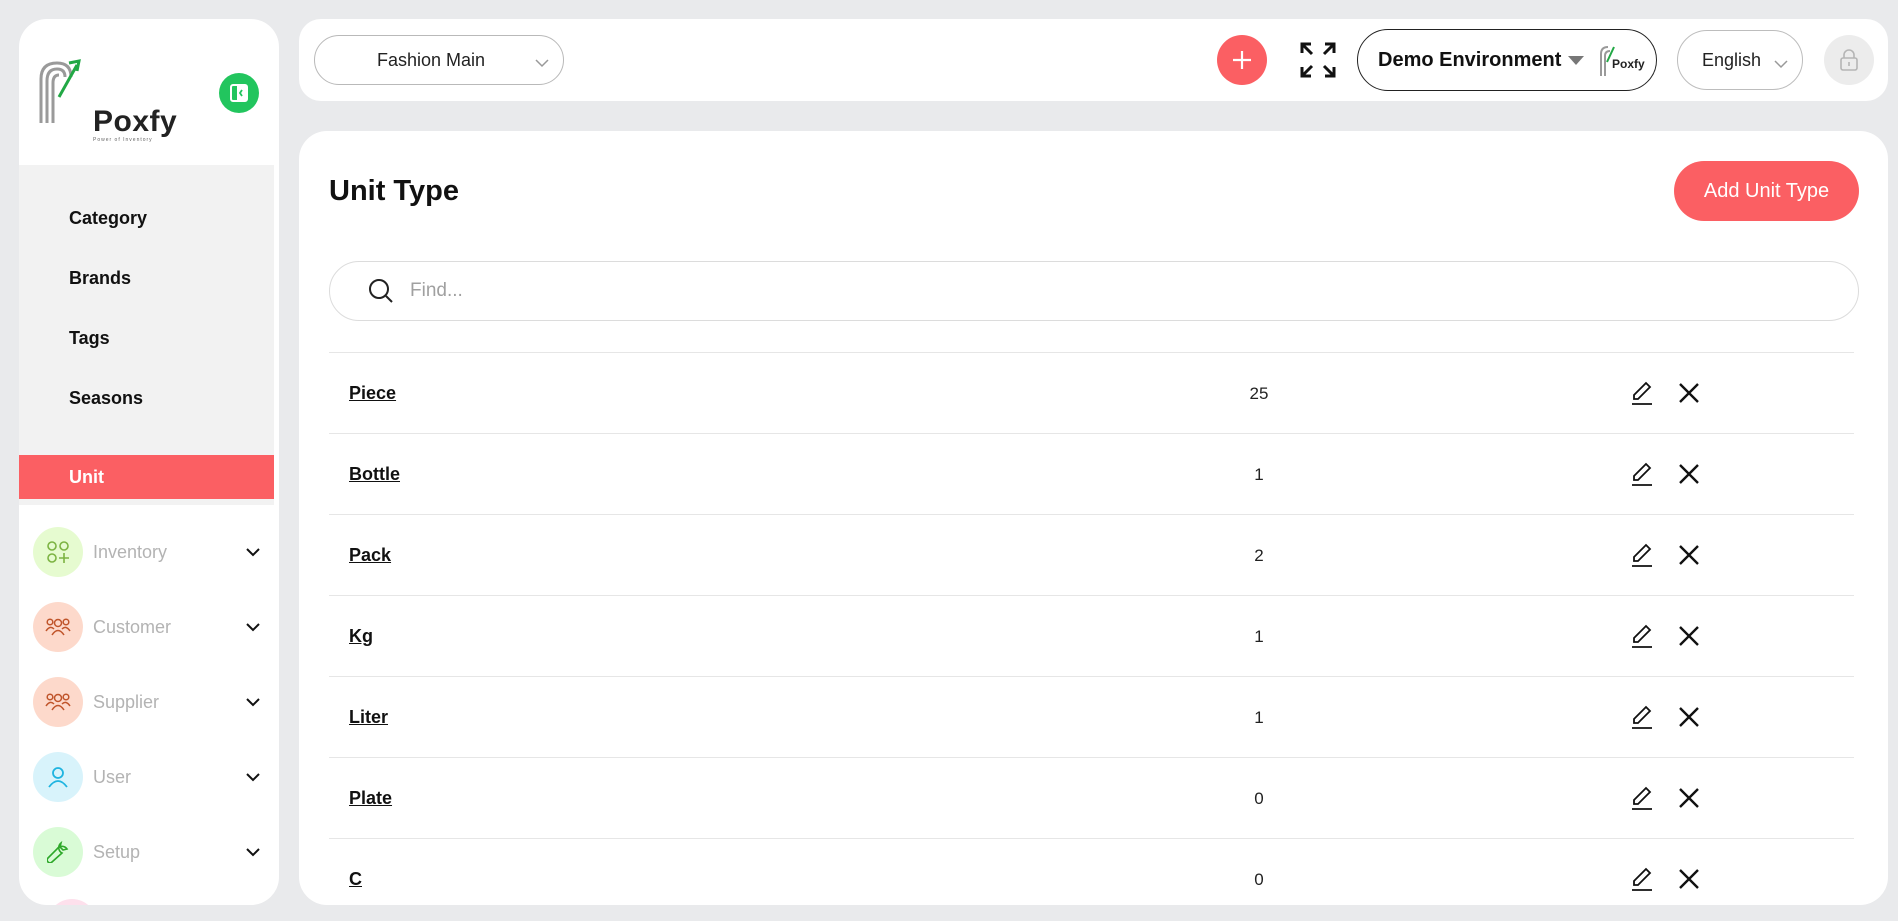 The height and width of the screenshot is (921, 1898). What do you see at coordinates (146, 338) in the screenshot?
I see `submenu-item-tags: Tags` at bounding box center [146, 338].